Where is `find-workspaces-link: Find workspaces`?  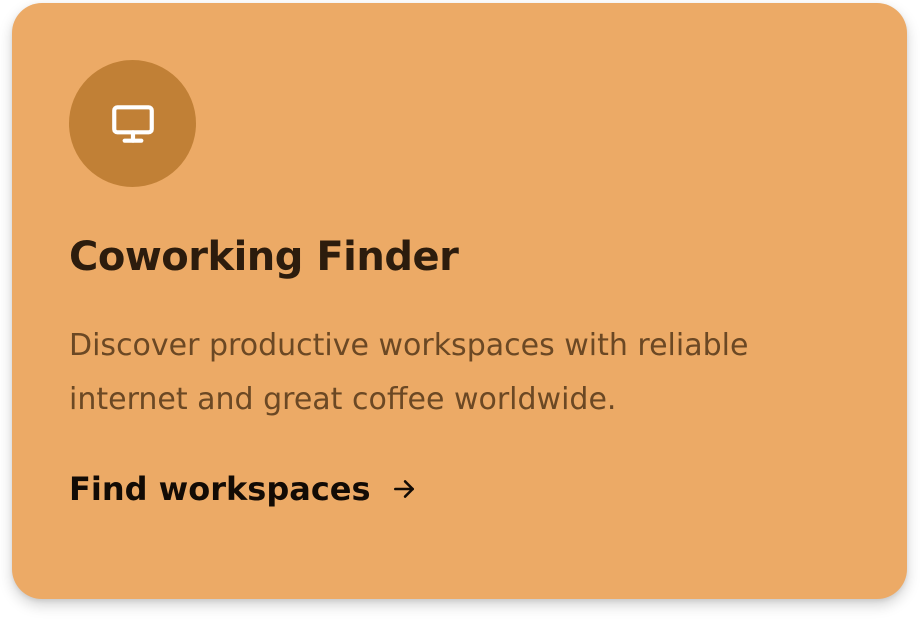 find-workspaces-link: Find workspaces is located at coordinates (243, 489).